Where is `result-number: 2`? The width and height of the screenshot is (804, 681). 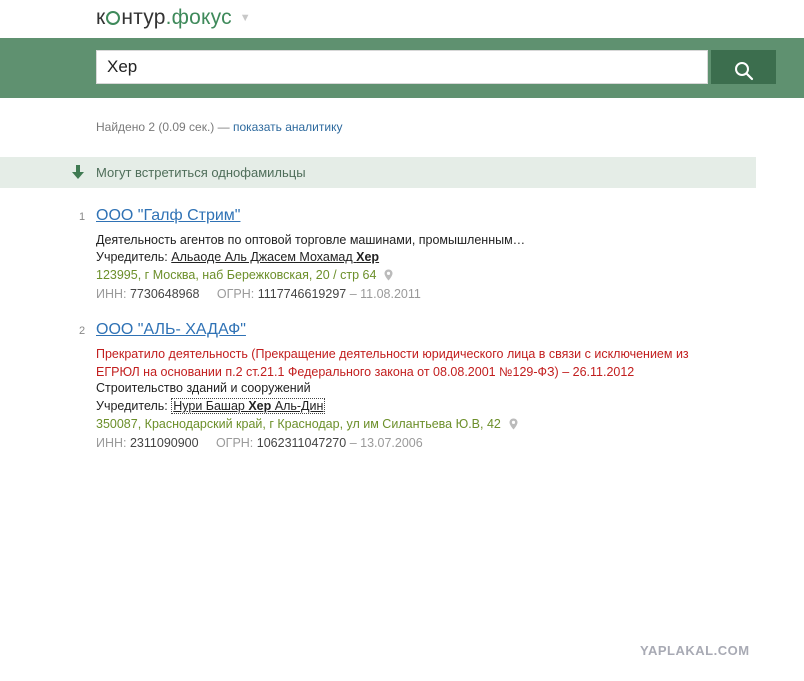 result-number: 2 is located at coordinates (82, 331).